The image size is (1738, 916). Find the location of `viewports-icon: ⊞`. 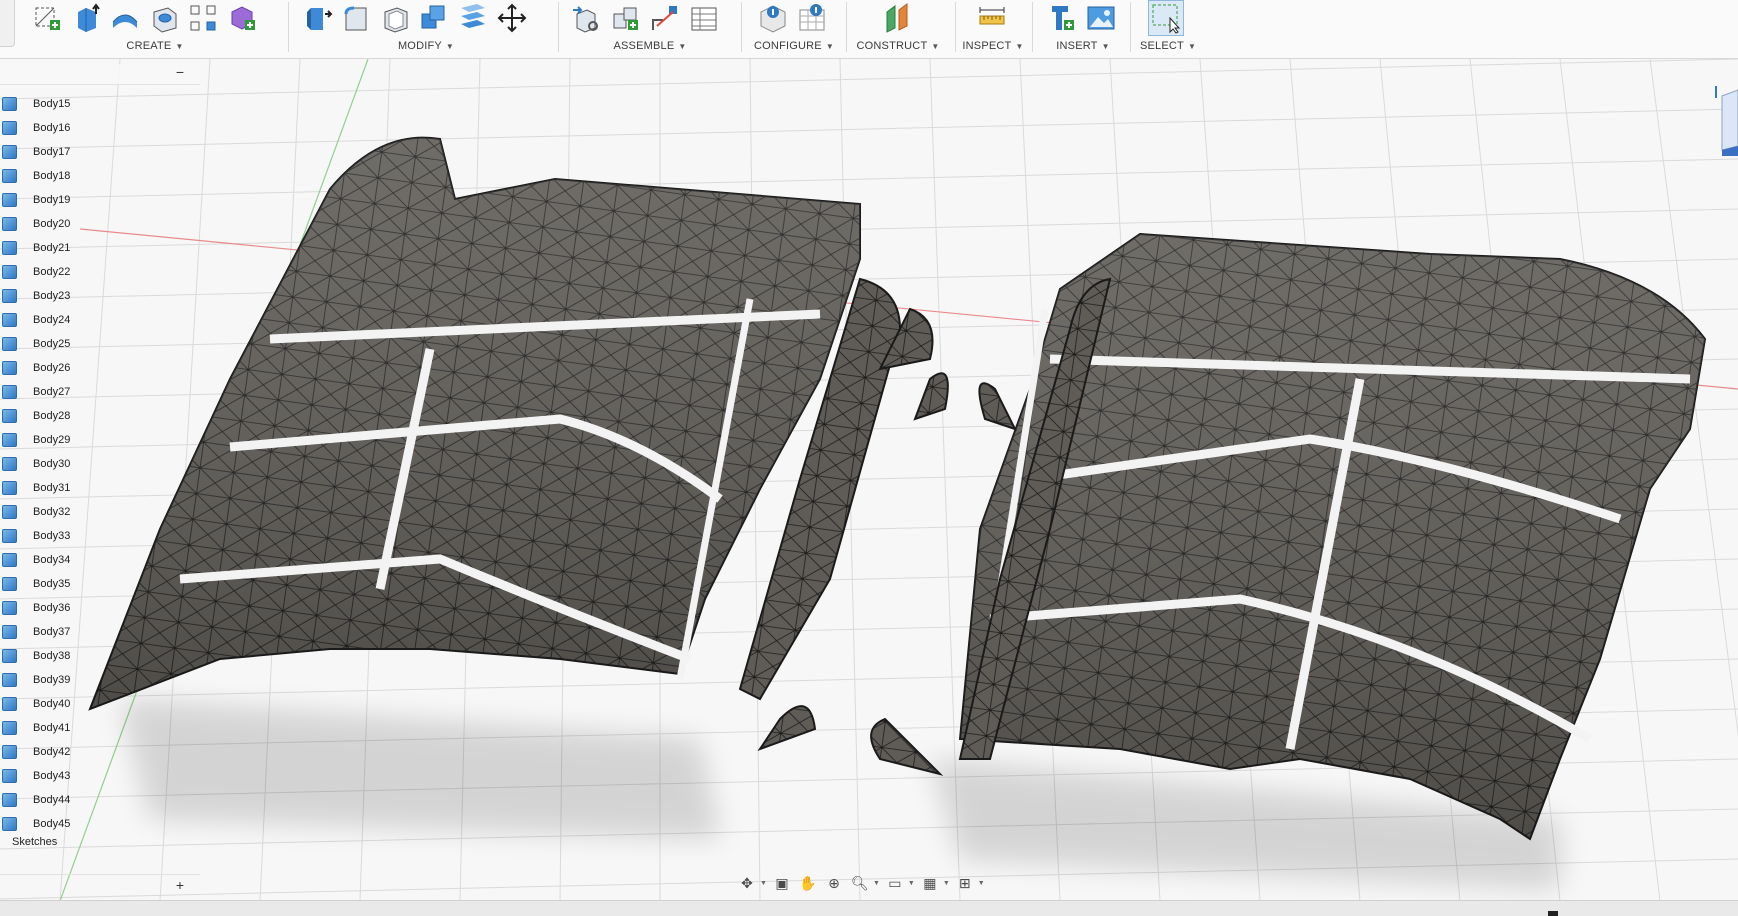

viewports-icon: ⊞ is located at coordinates (965, 883).